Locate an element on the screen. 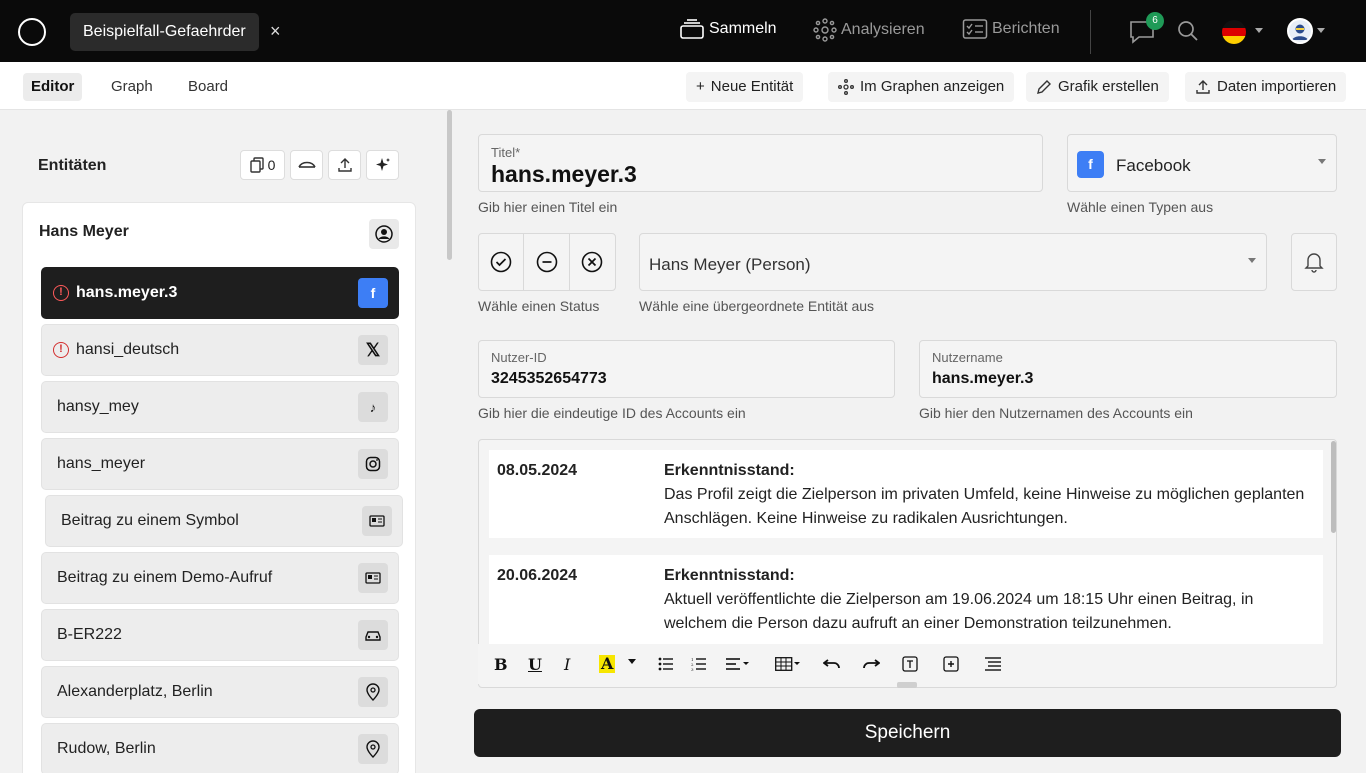 The image size is (1366, 773). highlight-button: A is located at coordinates (607, 664).